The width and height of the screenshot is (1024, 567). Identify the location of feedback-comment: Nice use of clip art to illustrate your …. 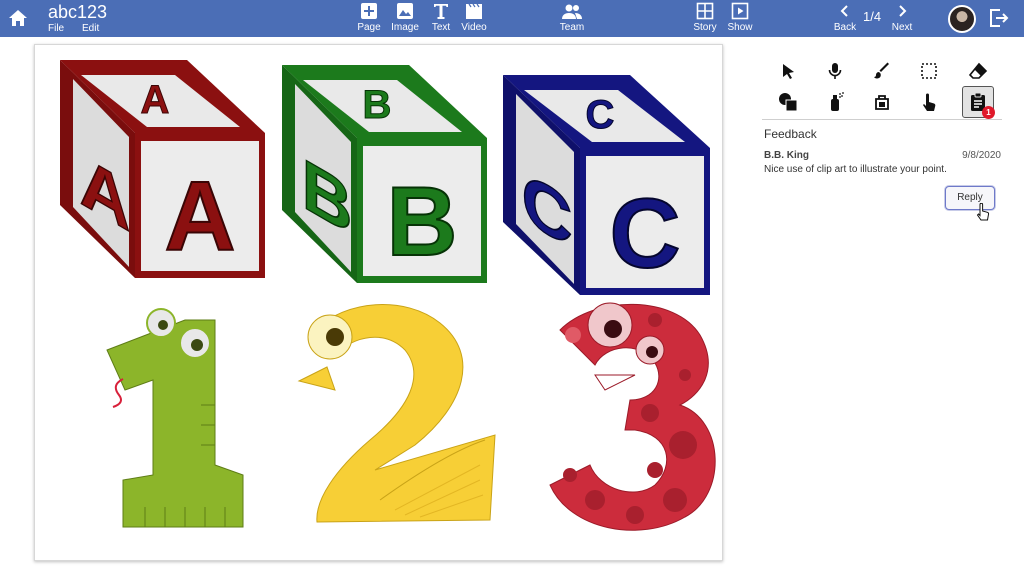
(855, 169).